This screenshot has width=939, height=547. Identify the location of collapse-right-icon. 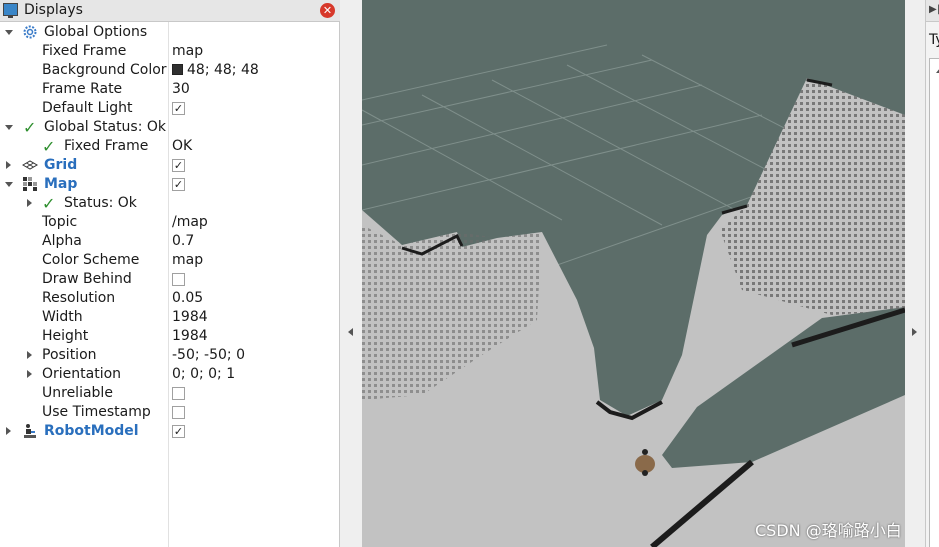
(914, 332).